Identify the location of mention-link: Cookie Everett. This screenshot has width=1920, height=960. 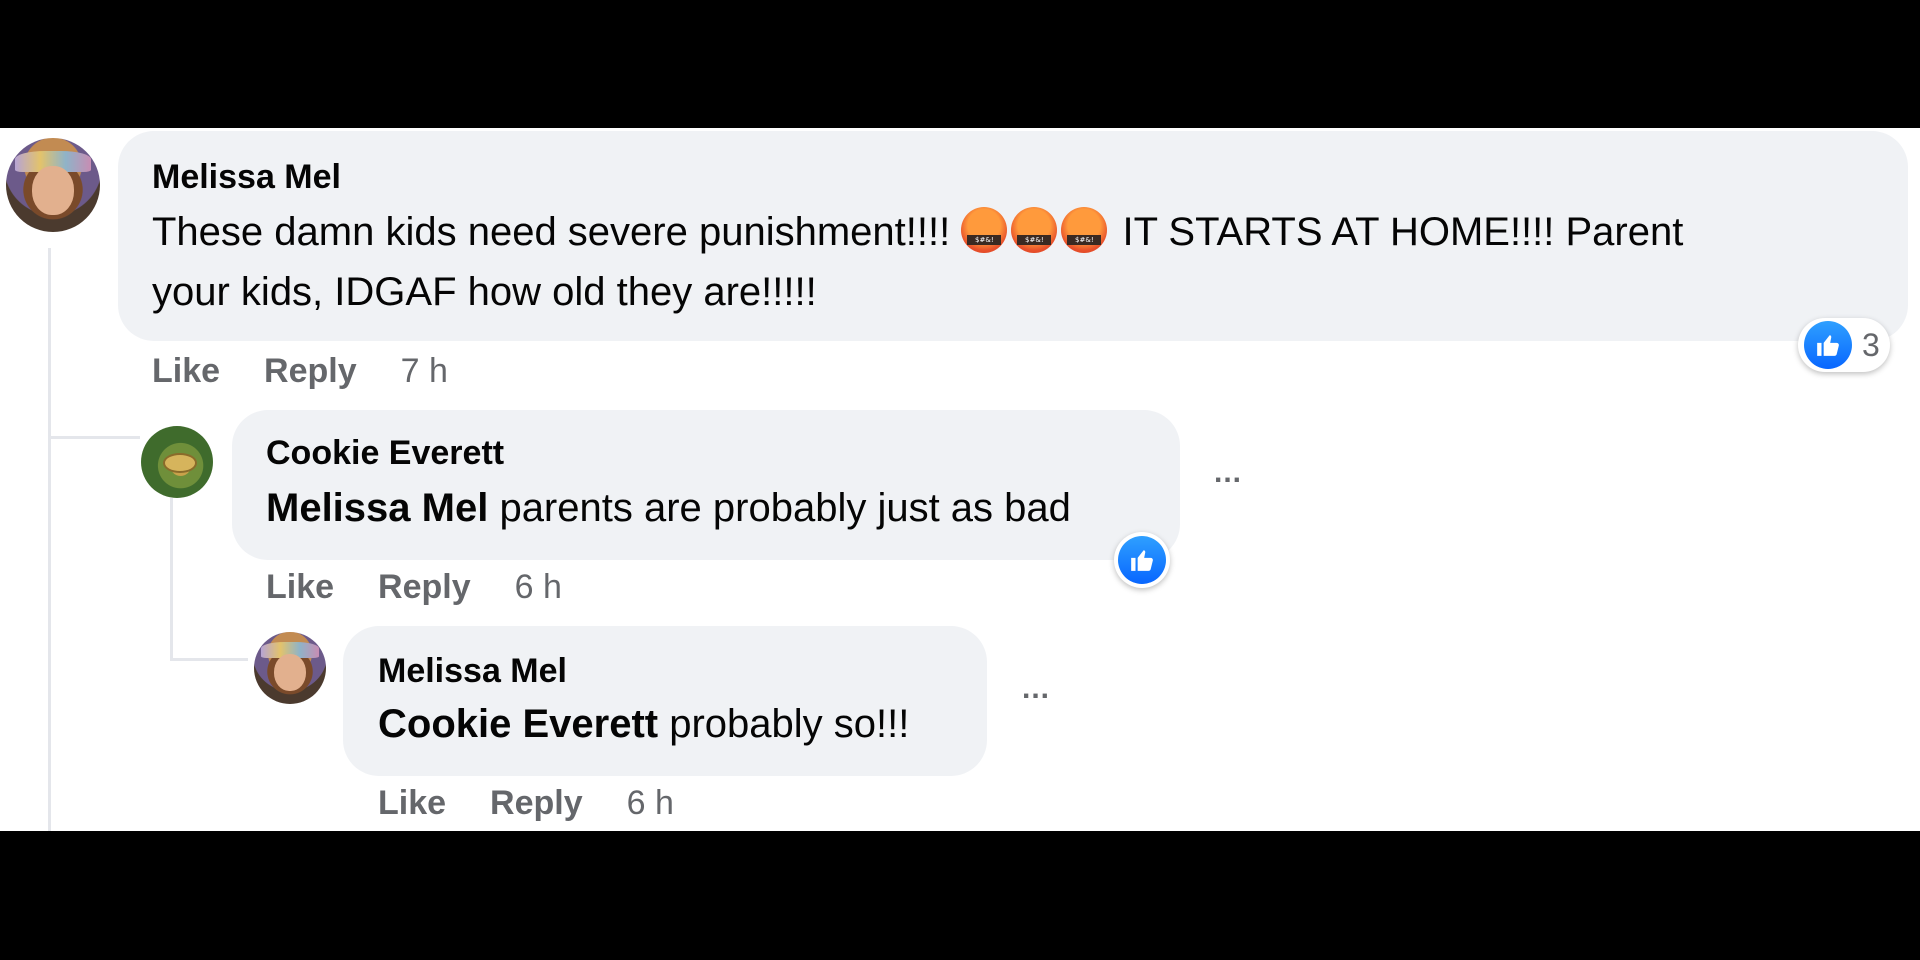
(518, 724).